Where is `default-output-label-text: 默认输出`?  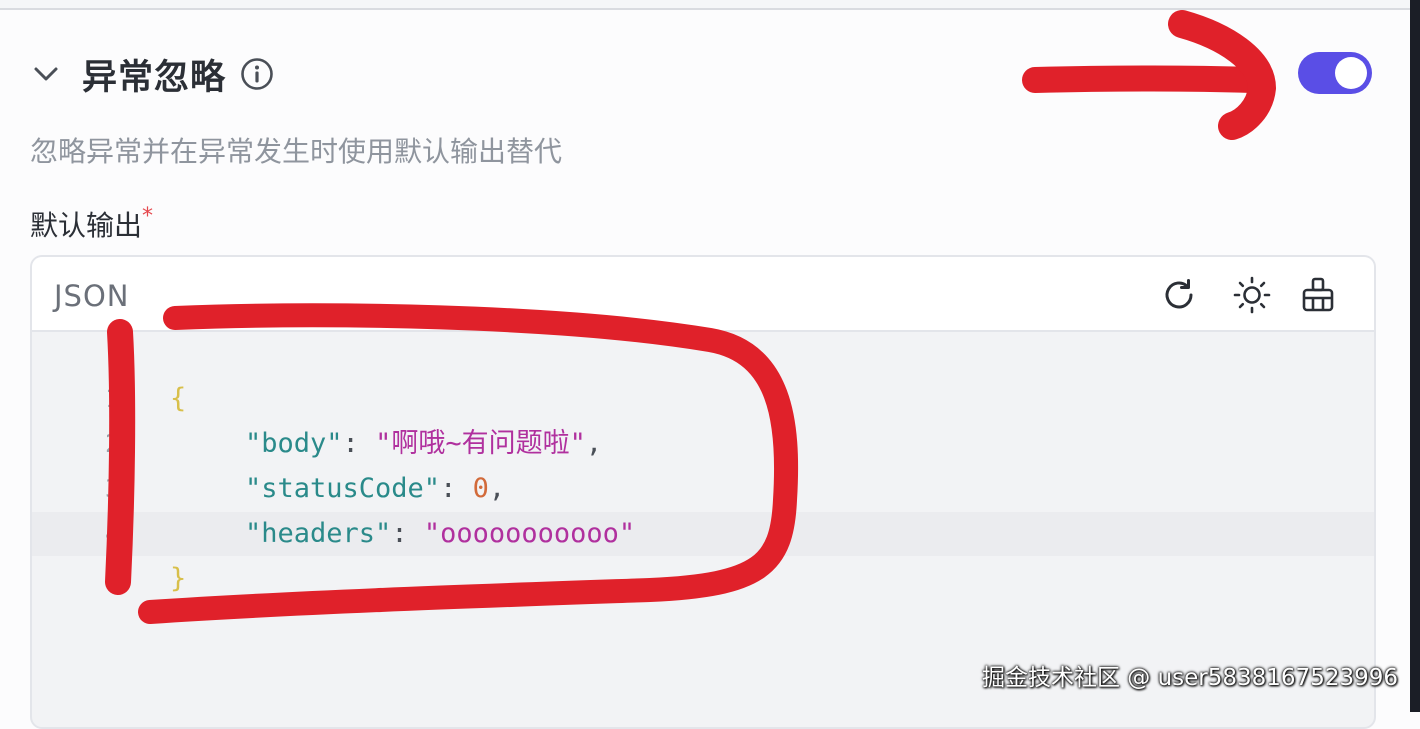
default-output-label-text: 默认输出 is located at coordinates (86, 225).